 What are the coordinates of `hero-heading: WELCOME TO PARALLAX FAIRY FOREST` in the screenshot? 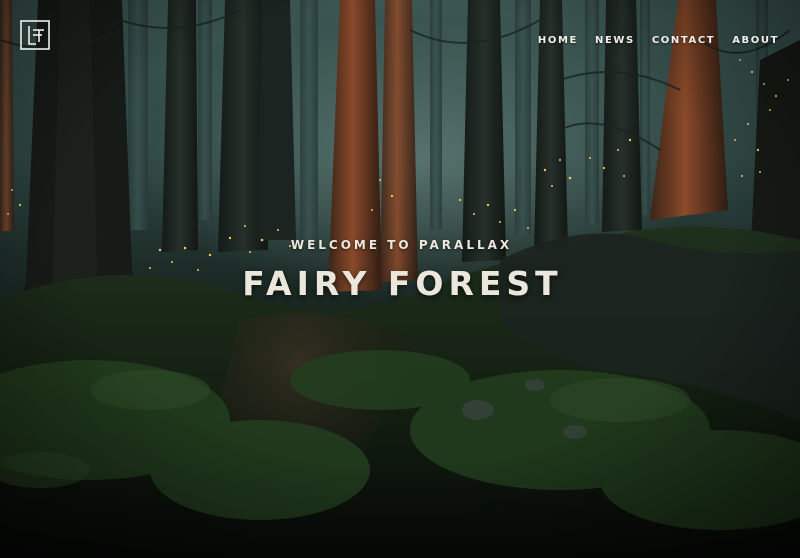 It's located at (400, 270).